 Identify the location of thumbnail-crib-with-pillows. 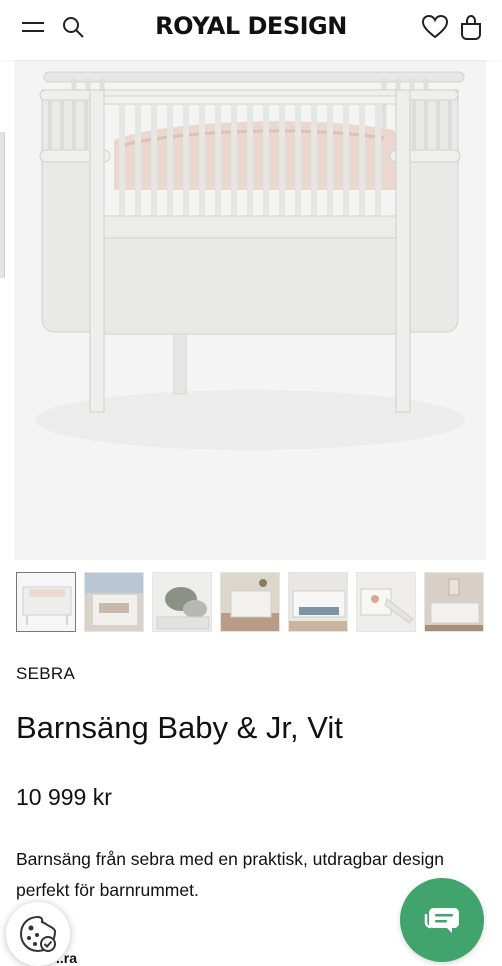
(182, 602).